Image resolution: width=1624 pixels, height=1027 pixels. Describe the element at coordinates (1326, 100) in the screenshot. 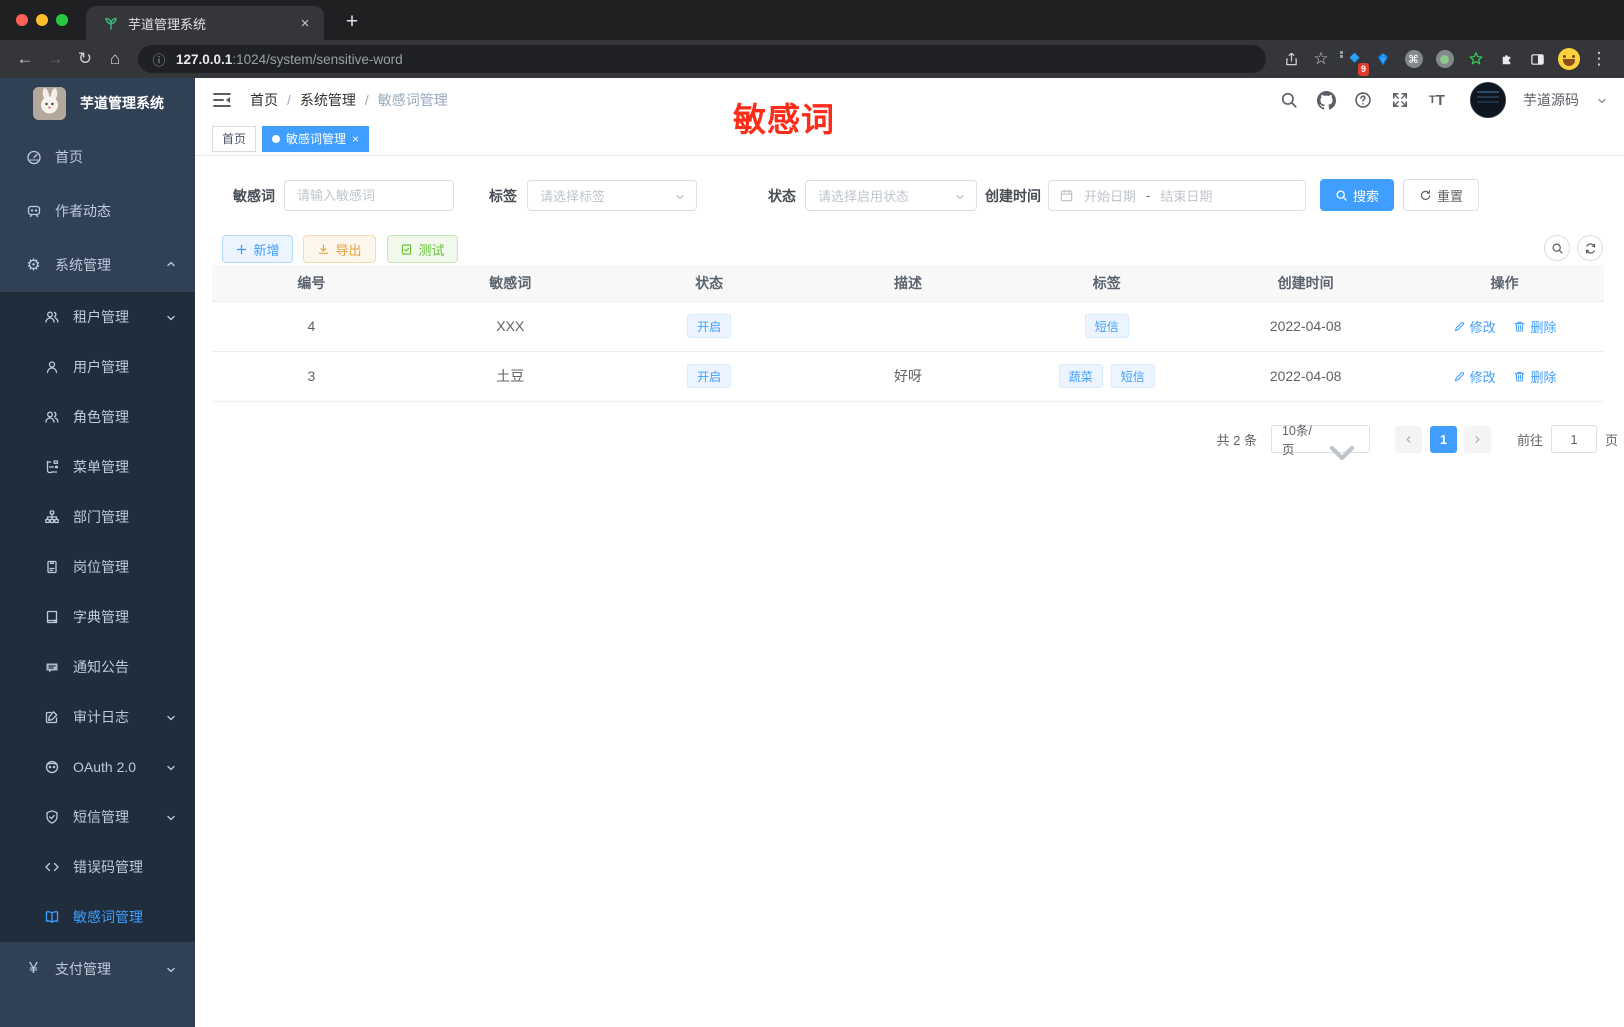

I see `github-icon` at that location.